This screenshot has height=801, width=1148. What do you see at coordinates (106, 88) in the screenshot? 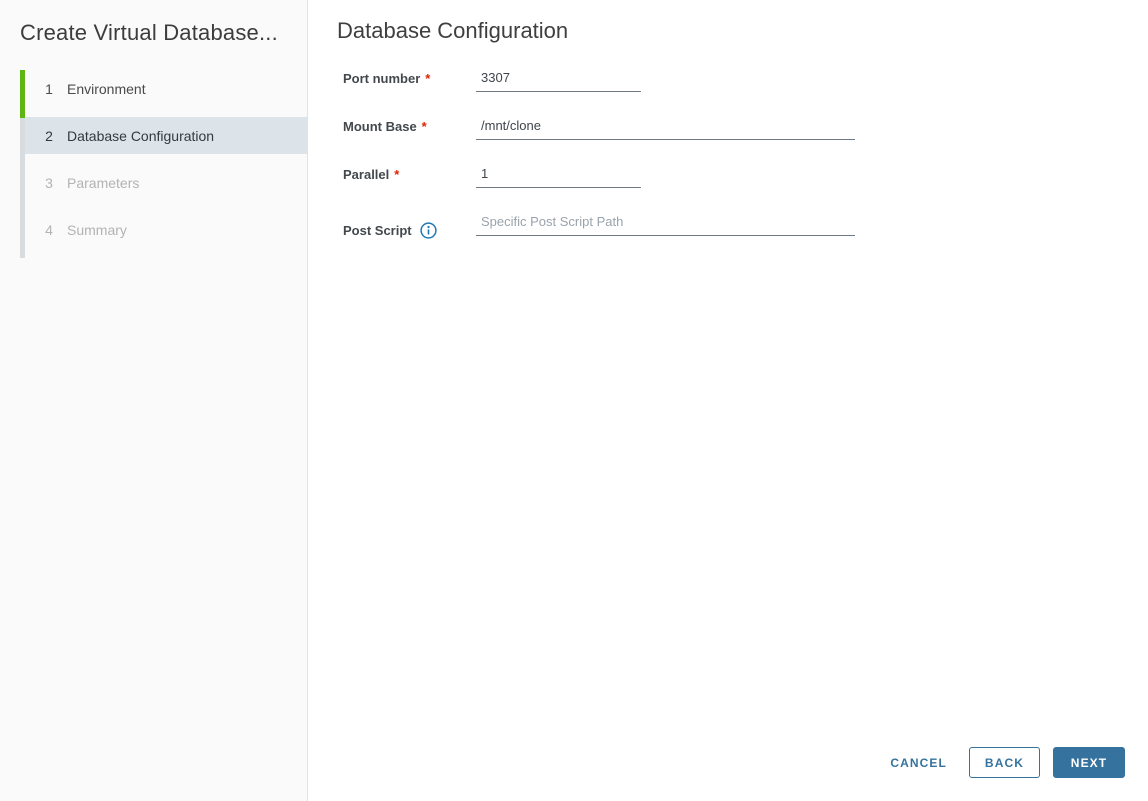
I see `step-label: Environment` at bounding box center [106, 88].